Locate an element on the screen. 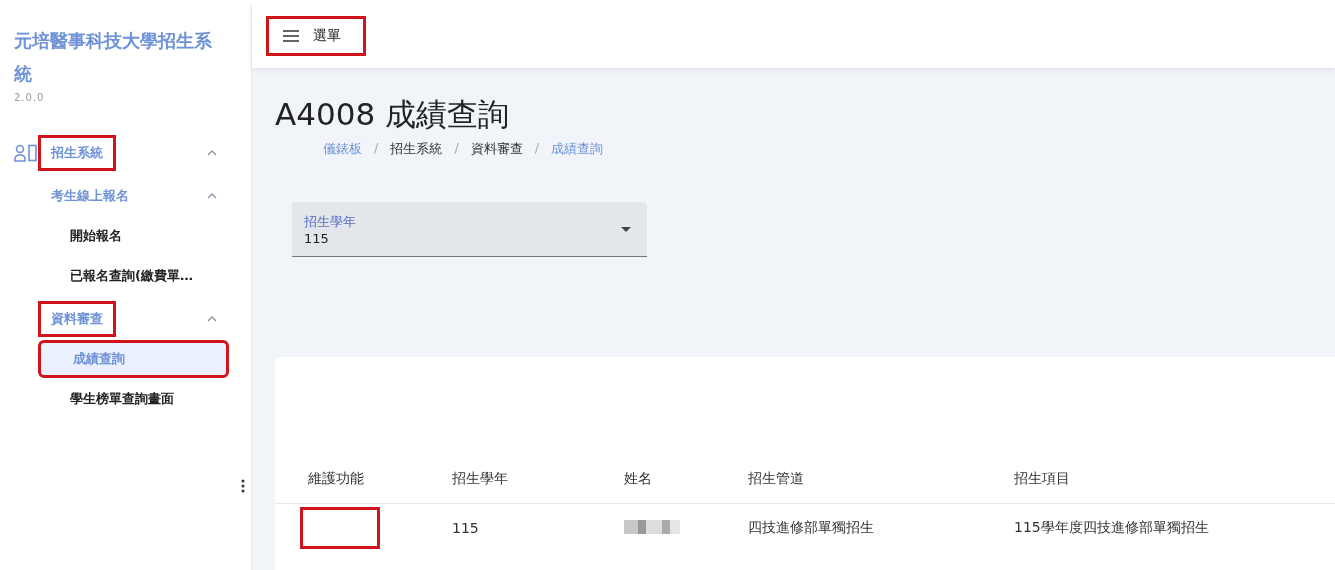 The width and height of the screenshot is (1335, 570). dropdown-arrow-icon is located at coordinates (626, 229).